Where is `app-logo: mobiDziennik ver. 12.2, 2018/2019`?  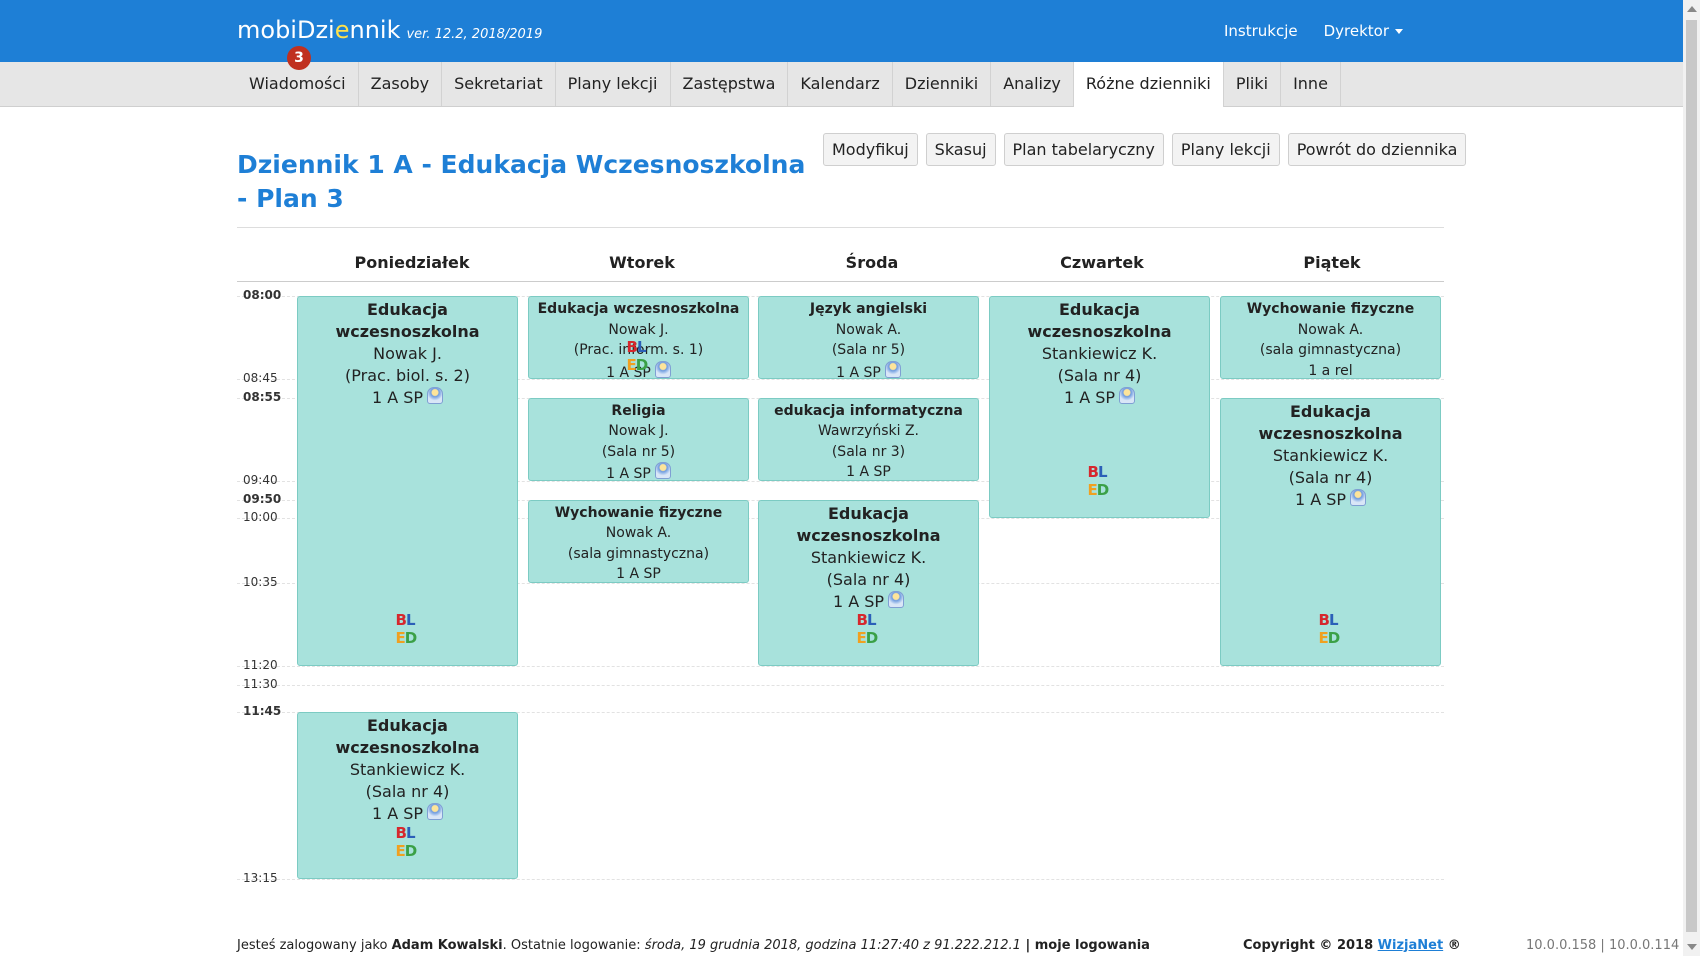
app-logo: mobiDziennik ver. 12.2, 2018/2019 is located at coordinates (389, 30).